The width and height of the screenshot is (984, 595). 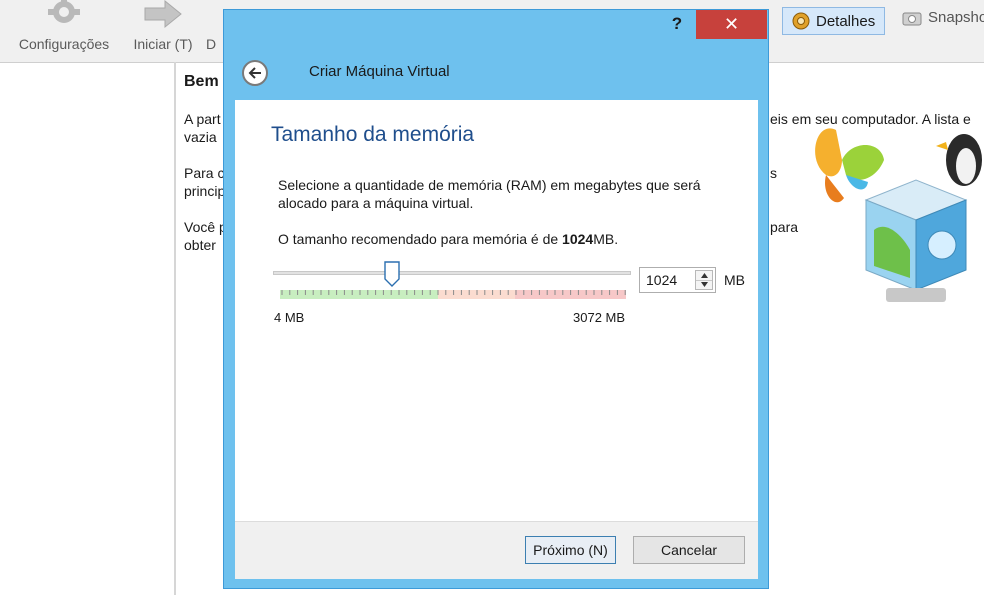 What do you see at coordinates (570, 550) in the screenshot?
I see `next-button: Próximo (N)` at bounding box center [570, 550].